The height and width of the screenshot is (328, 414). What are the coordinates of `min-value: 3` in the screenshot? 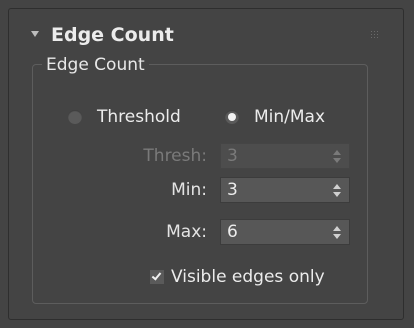 It's located at (232, 190).